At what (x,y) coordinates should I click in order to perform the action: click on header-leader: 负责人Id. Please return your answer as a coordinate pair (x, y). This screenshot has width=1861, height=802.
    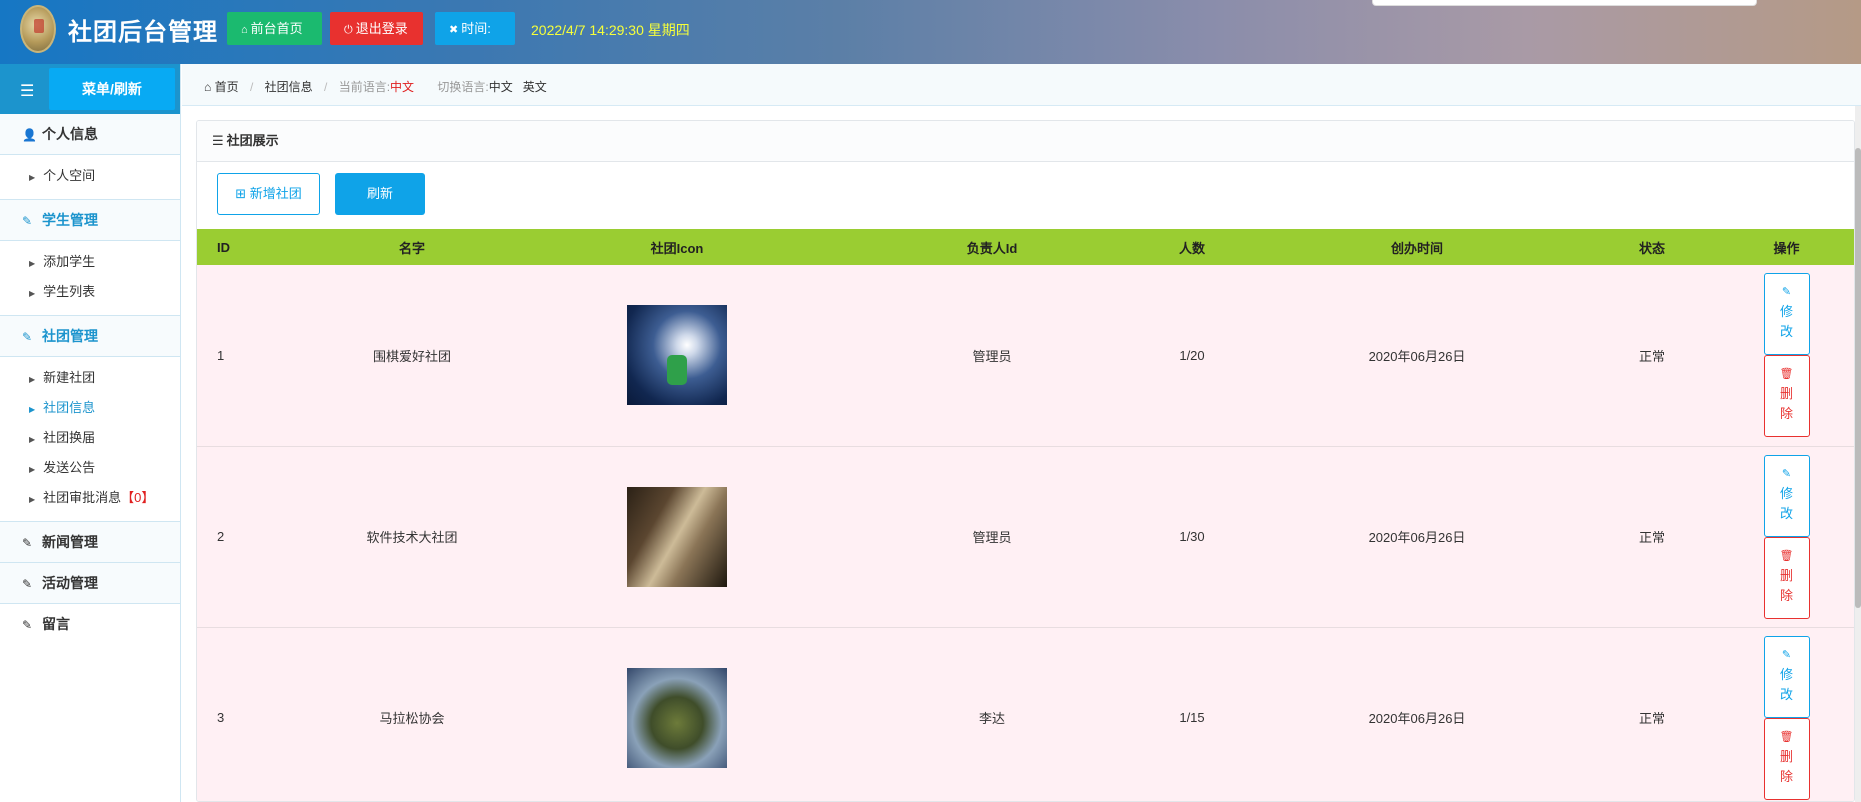
    Looking at the image, I should click on (992, 248).